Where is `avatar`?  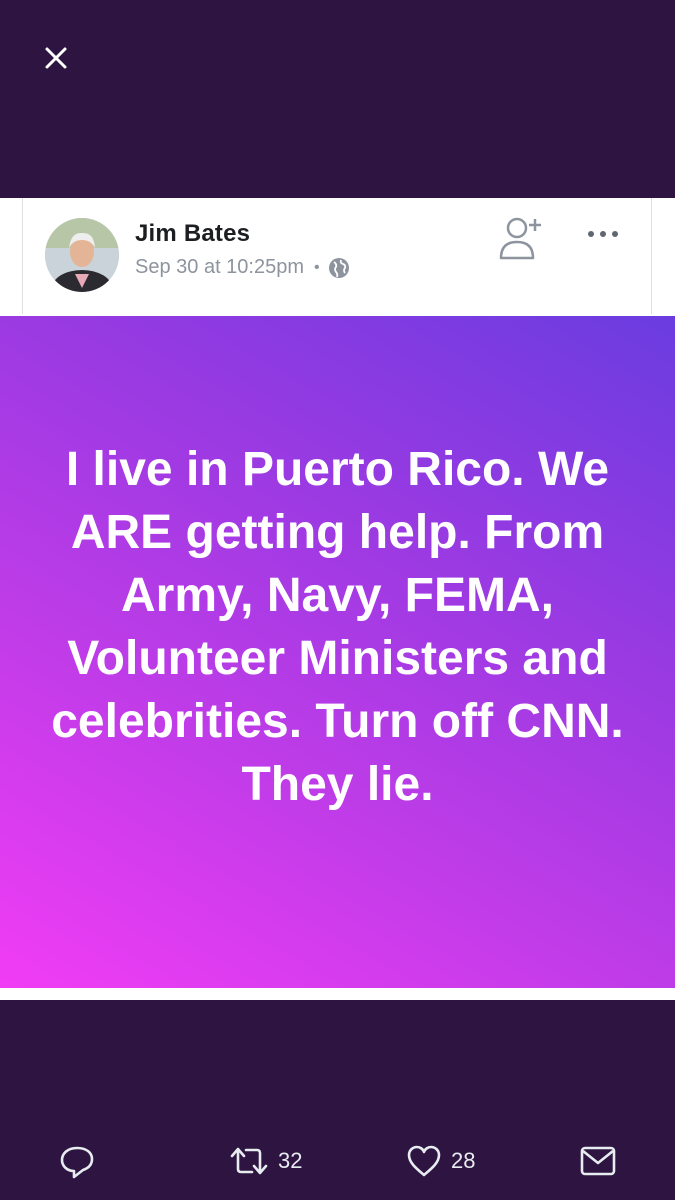
avatar is located at coordinates (82, 255).